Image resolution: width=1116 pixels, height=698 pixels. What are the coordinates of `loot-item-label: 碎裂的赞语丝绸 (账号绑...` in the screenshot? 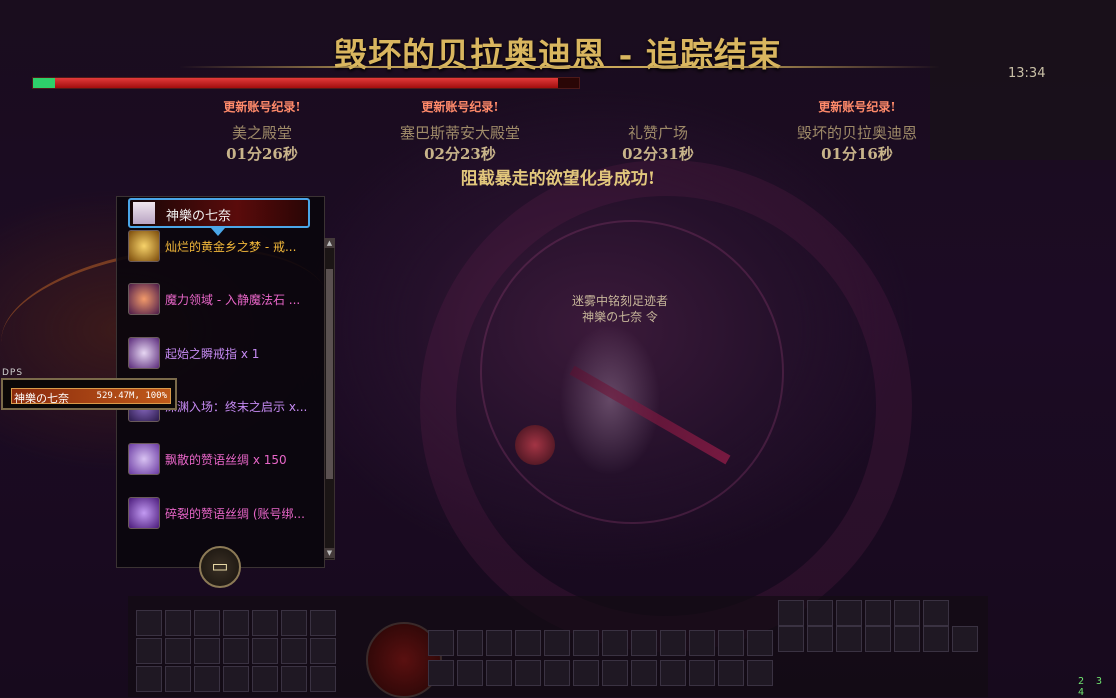 It's located at (235, 514).